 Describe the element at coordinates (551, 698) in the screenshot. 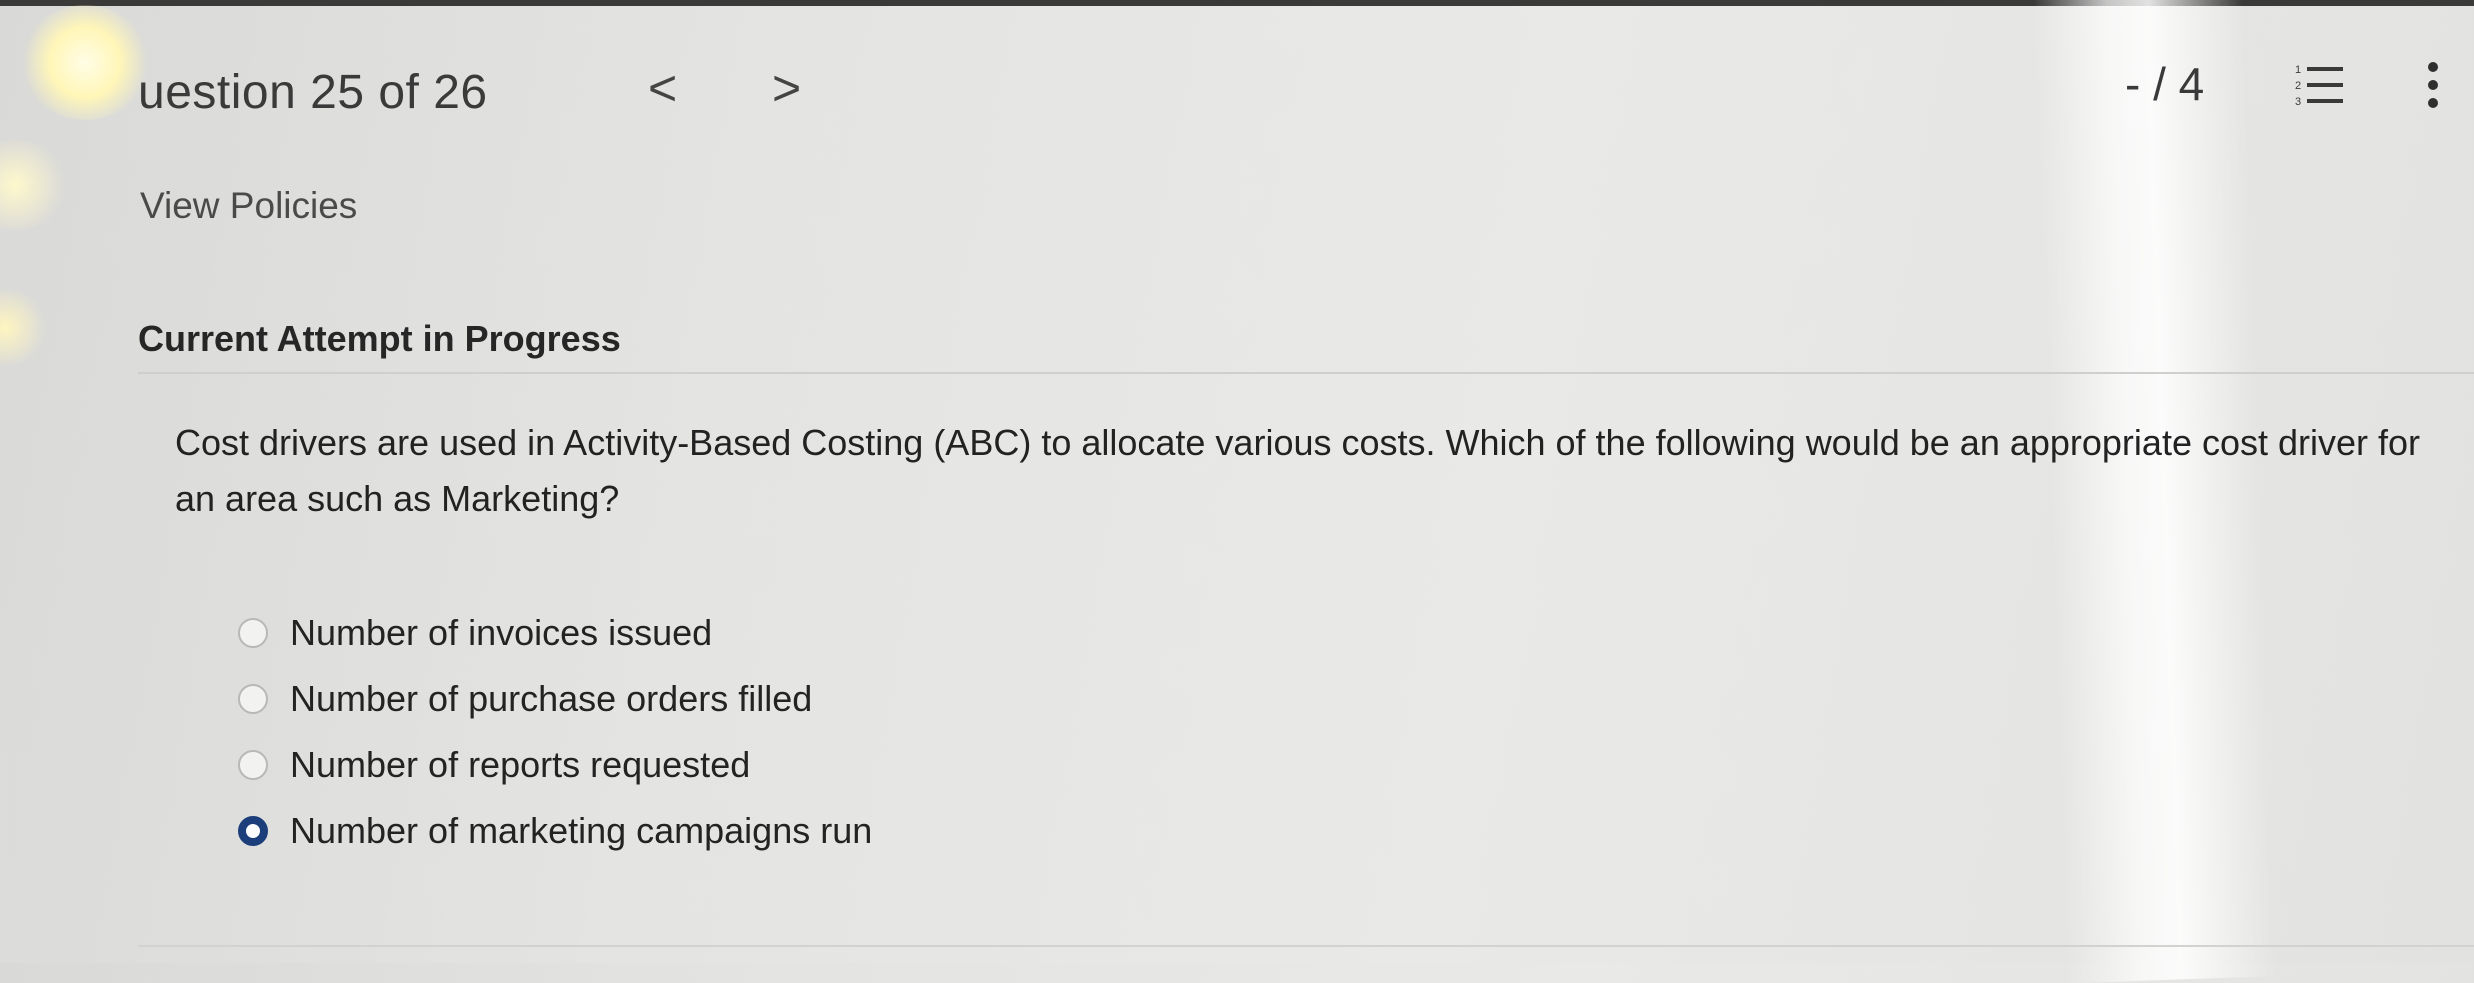

I see `option-label: Number of purchase orders filled` at that location.